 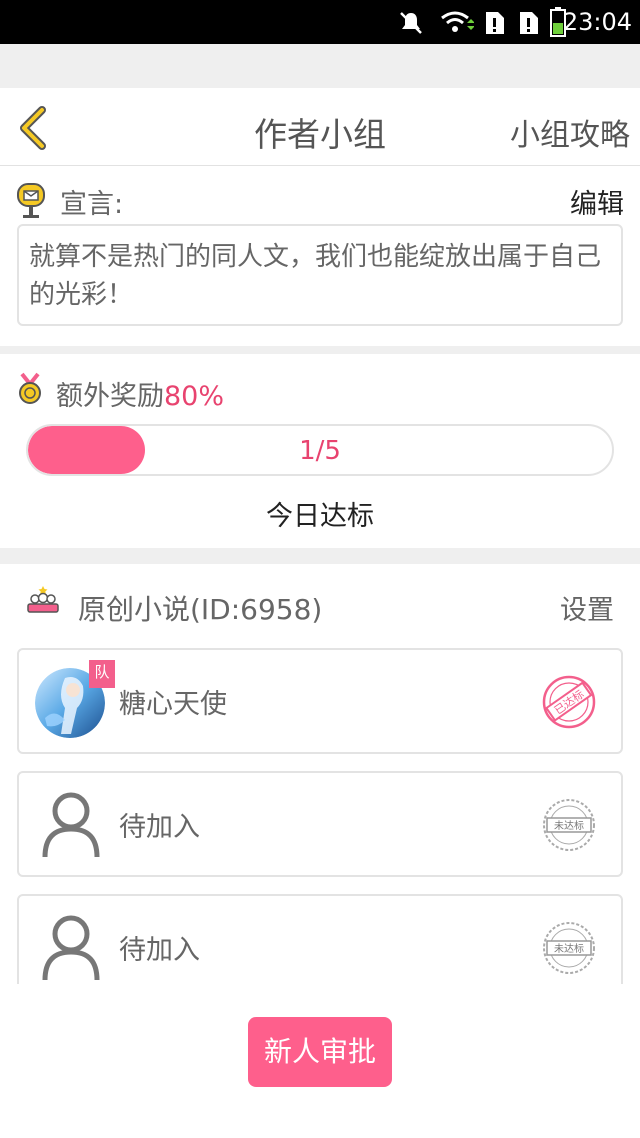 I want to click on nav-bar: 作者小组 小组攻略, so click(x=320, y=127).